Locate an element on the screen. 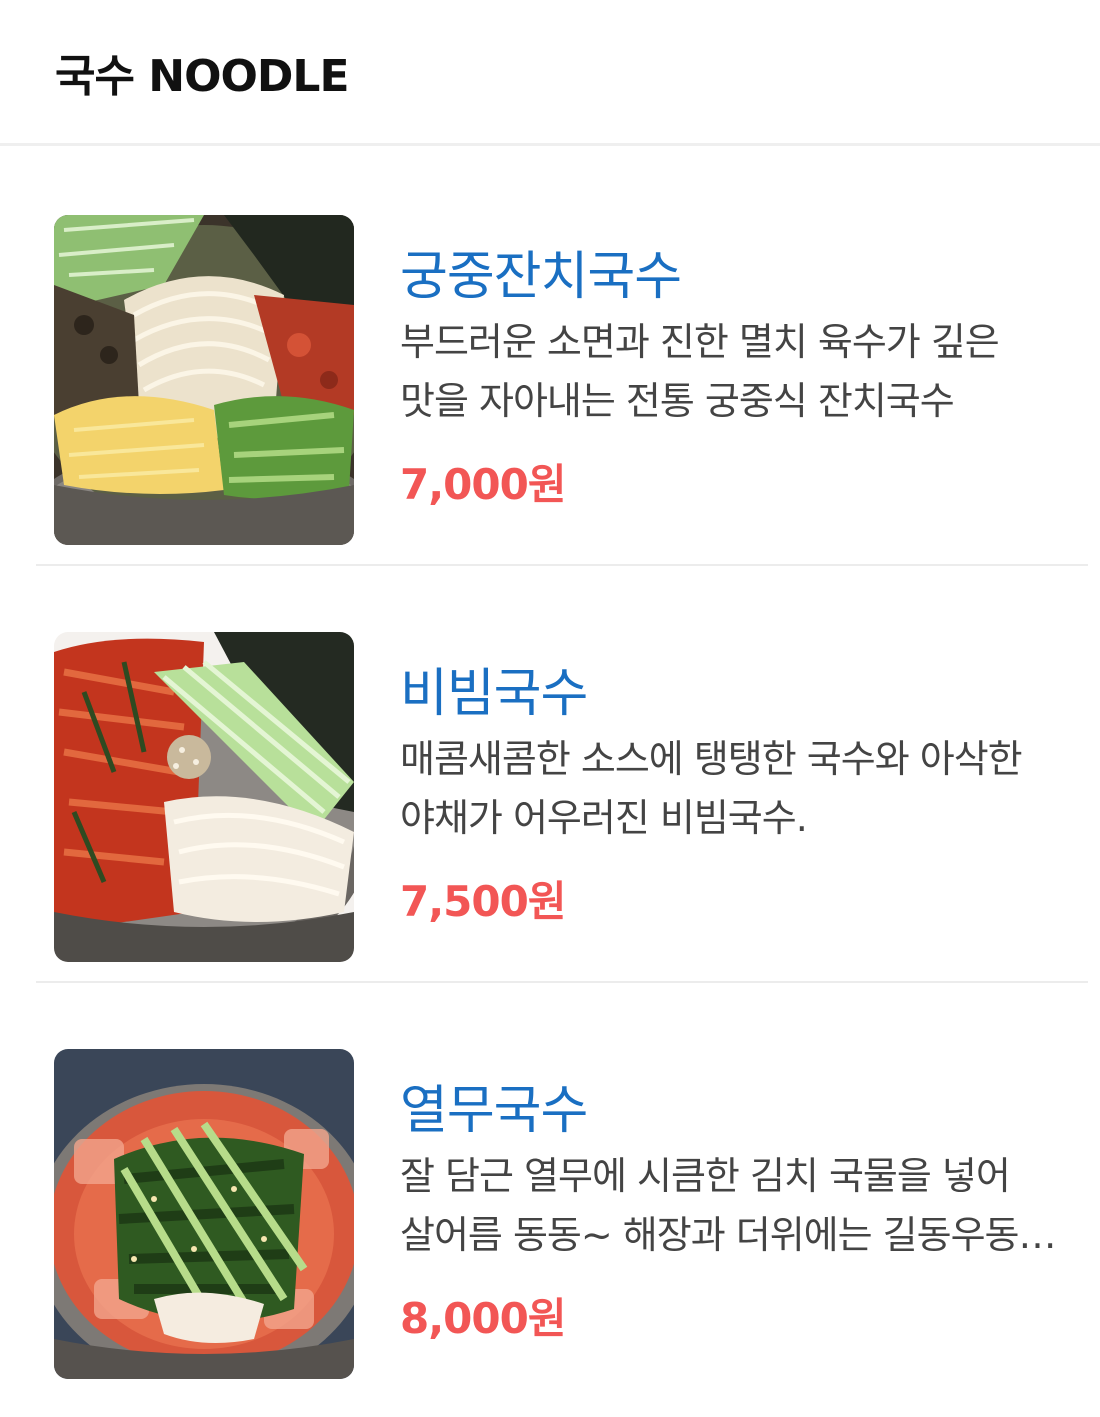  menu-item-name: 열무국수 is located at coordinates (494, 1111).